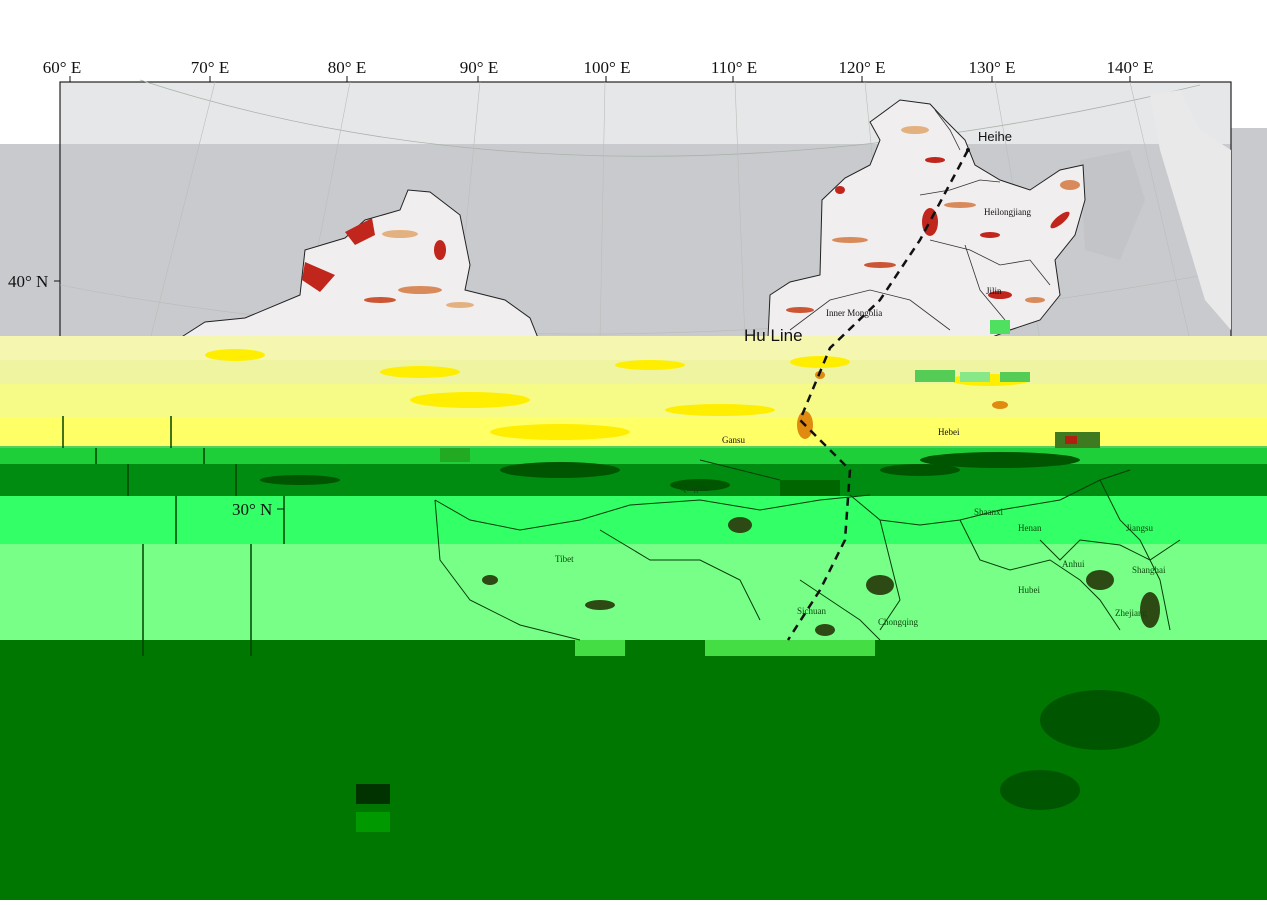 Image resolution: width=1267 pixels, height=905 pixels. I want to click on province-label-henan: Henan, so click(1030, 528).